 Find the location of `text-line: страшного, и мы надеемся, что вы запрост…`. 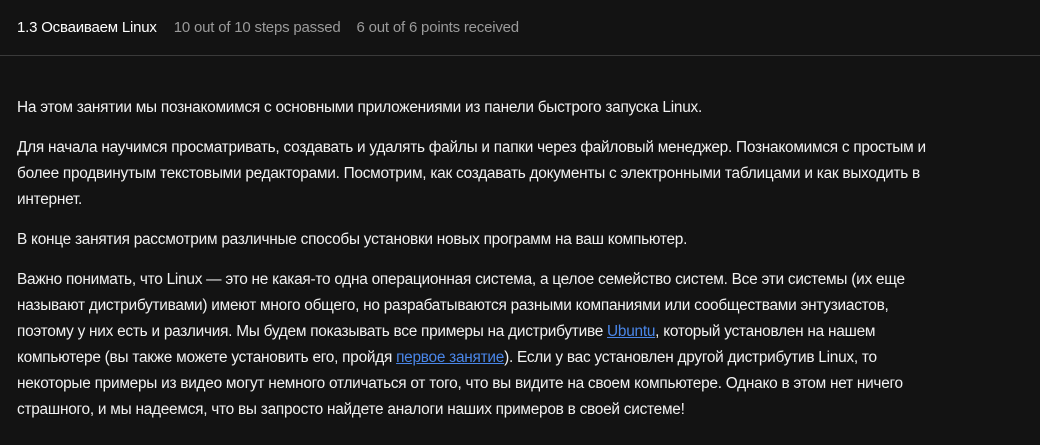

text-line: страшного, и мы надеемся, что вы запрост… is located at coordinates (351, 409).